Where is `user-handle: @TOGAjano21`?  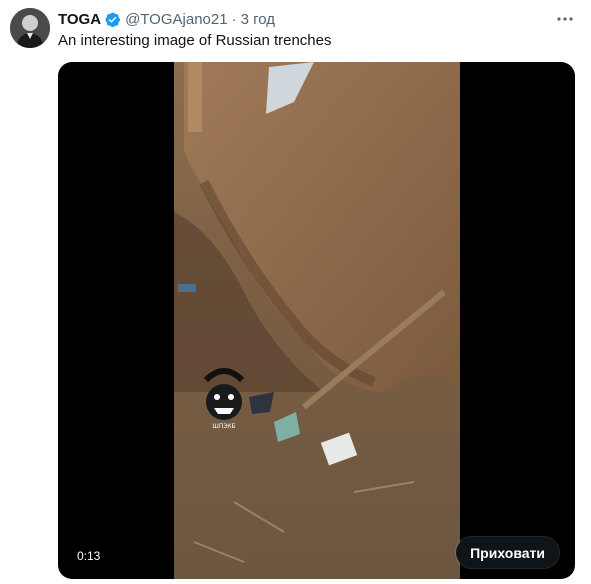
user-handle: @TOGAjano21 is located at coordinates (176, 19).